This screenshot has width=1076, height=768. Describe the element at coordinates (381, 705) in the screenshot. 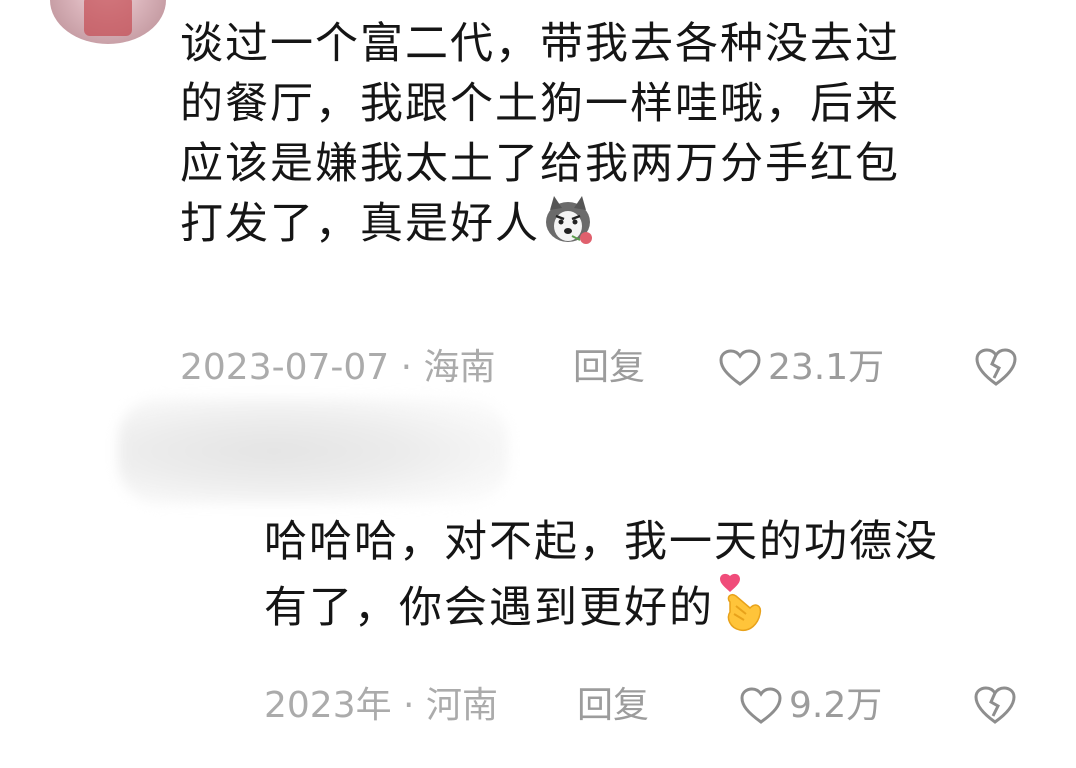

I see `comment-date-location: 2023年 · 河南` at that location.